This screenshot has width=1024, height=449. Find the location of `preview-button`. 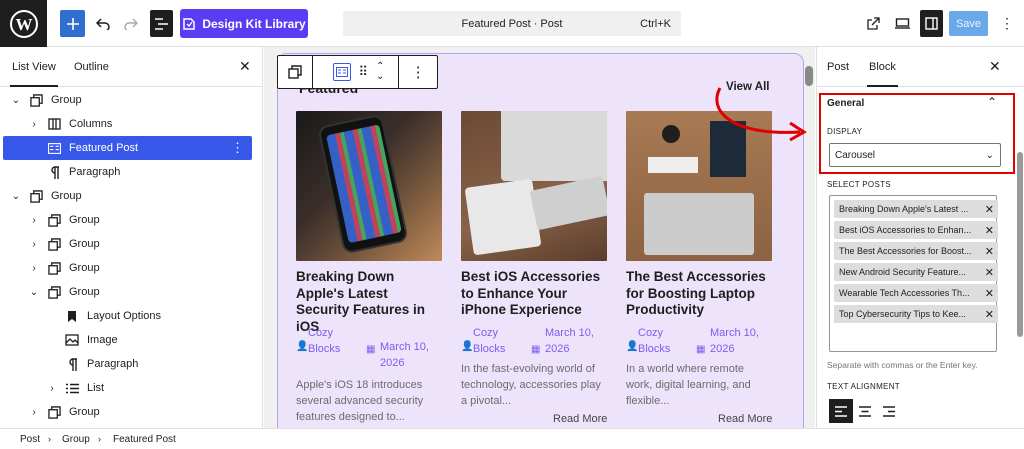

preview-button is located at coordinates (902, 23).